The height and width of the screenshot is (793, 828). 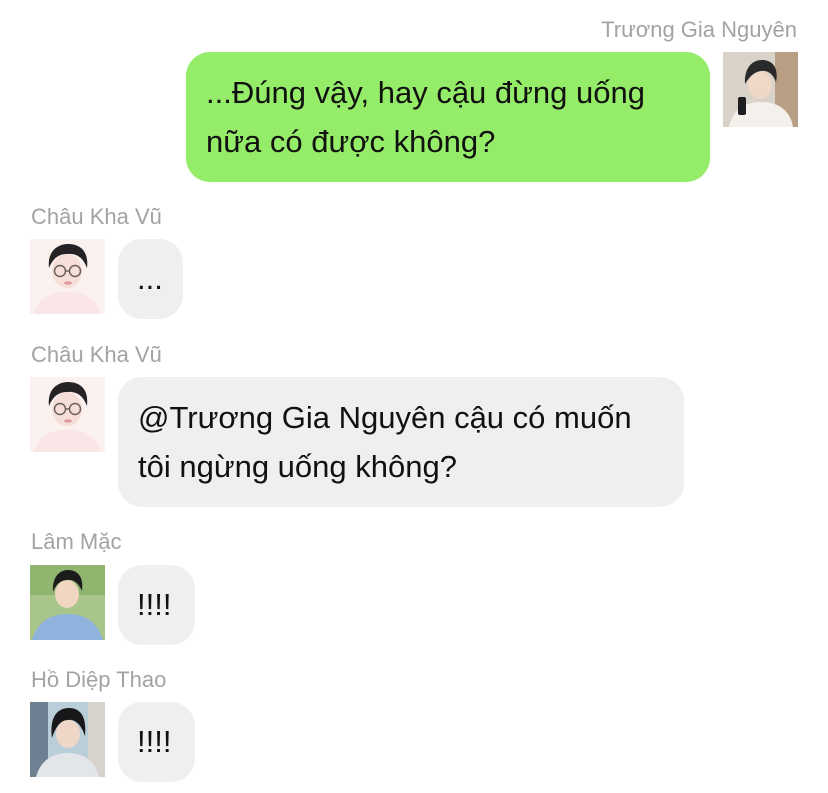 I want to click on sender-name: Trương Gia Nguyên, so click(x=699, y=29).